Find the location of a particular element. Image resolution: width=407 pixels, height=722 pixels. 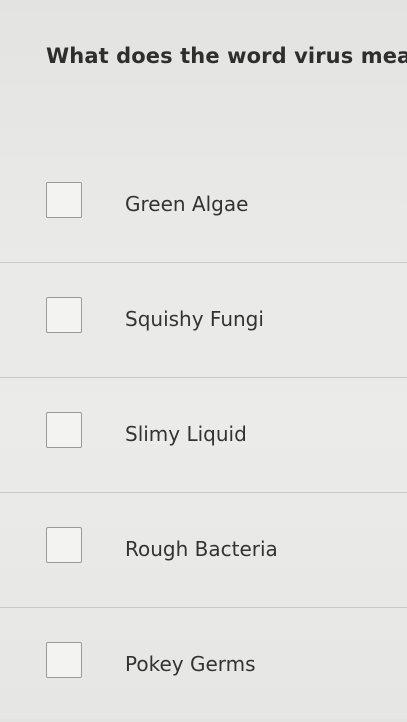

question-text: What does the word virus mean is located at coordinates (226, 56).